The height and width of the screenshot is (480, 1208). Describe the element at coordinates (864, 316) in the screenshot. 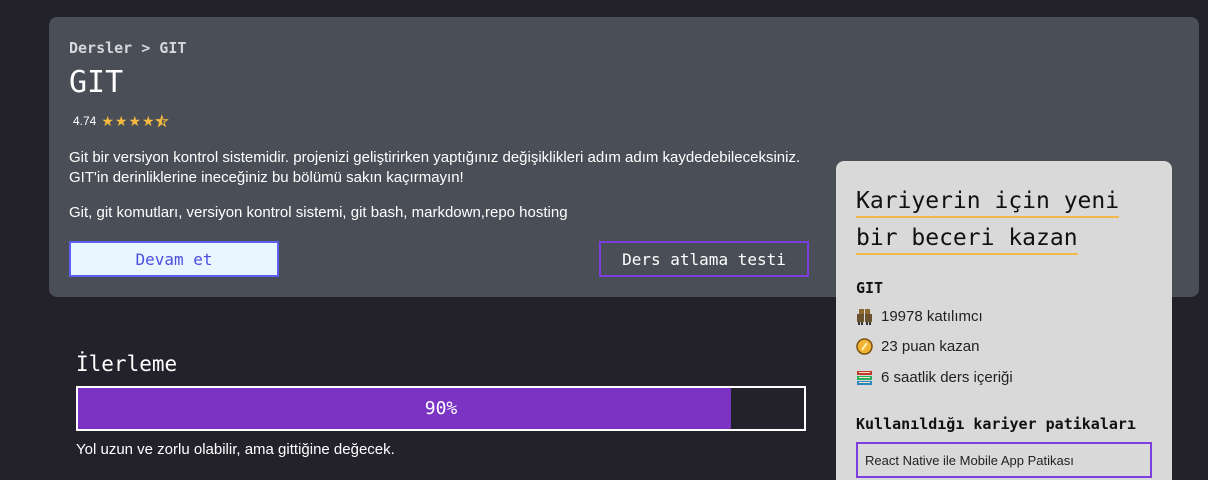

I see `users-icon` at that location.